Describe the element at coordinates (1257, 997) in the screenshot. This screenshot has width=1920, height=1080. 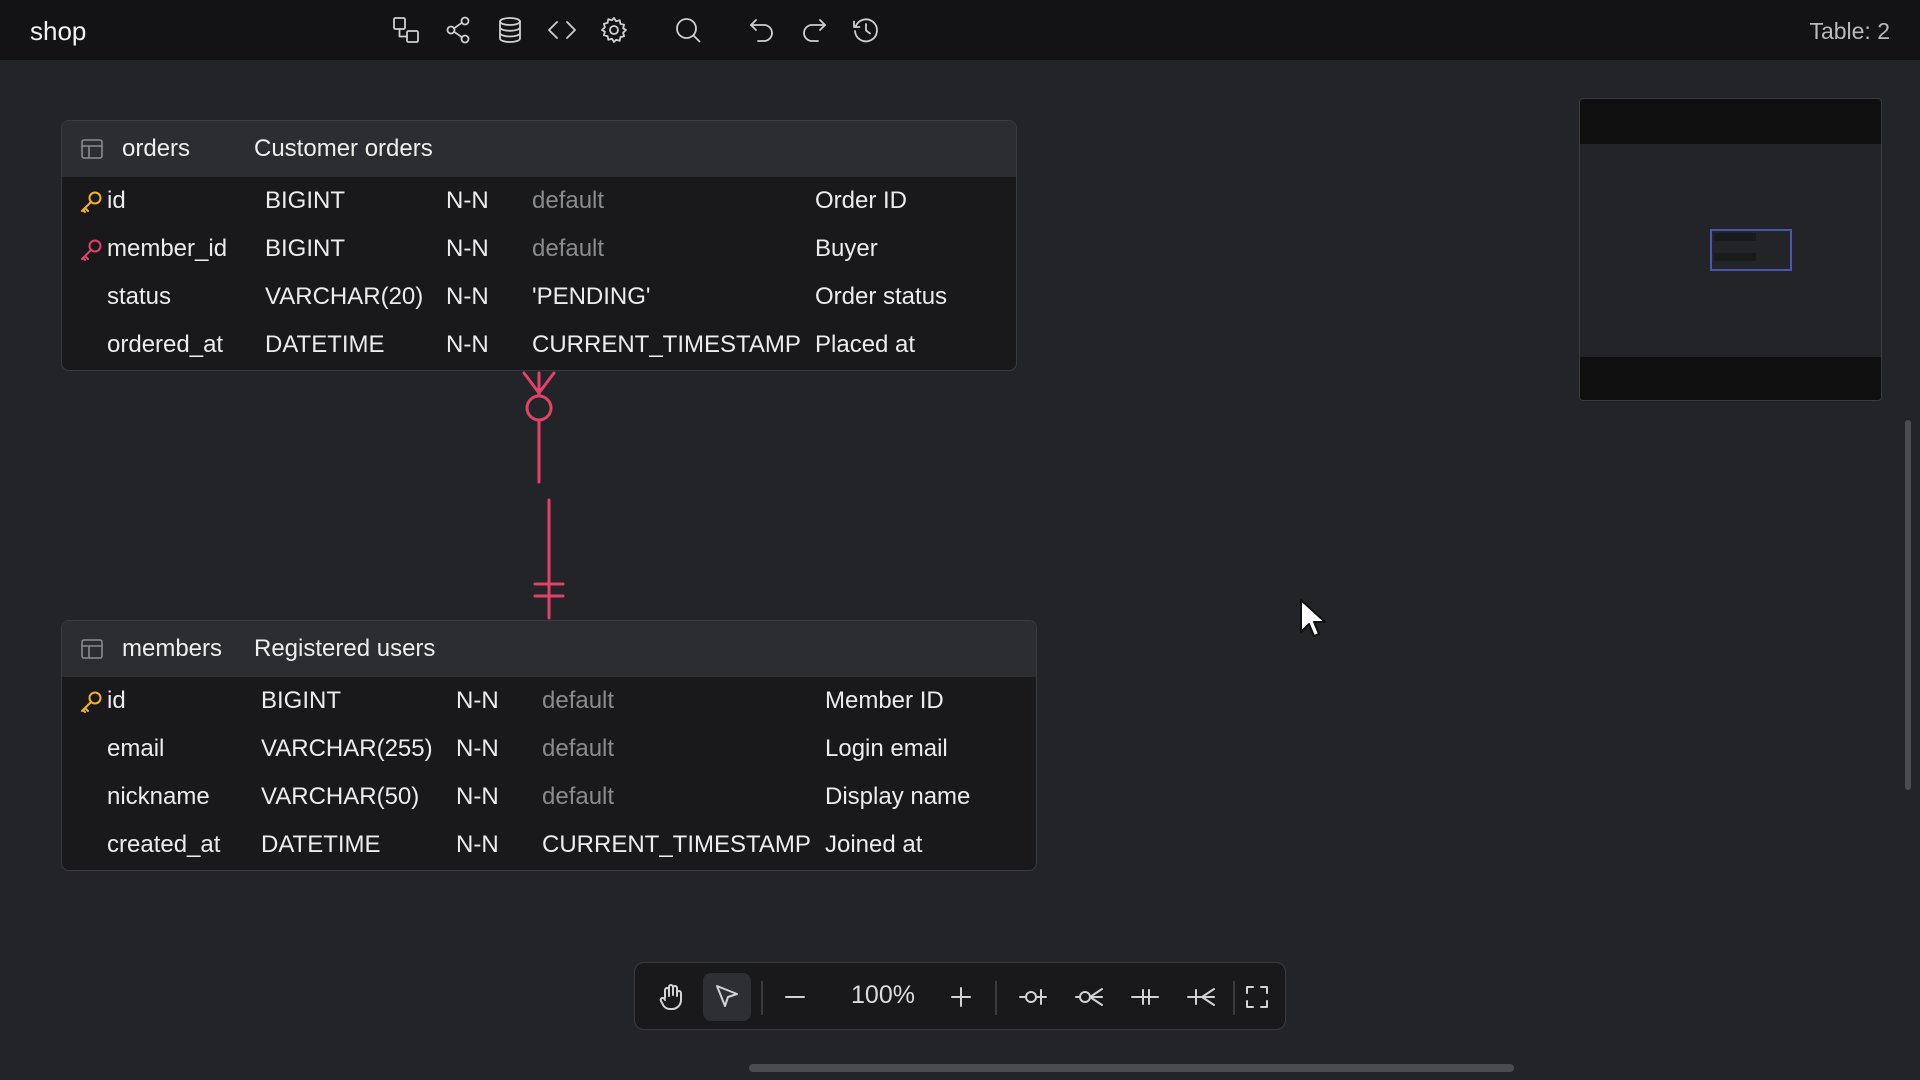
I see `fullscreen-icon` at that location.